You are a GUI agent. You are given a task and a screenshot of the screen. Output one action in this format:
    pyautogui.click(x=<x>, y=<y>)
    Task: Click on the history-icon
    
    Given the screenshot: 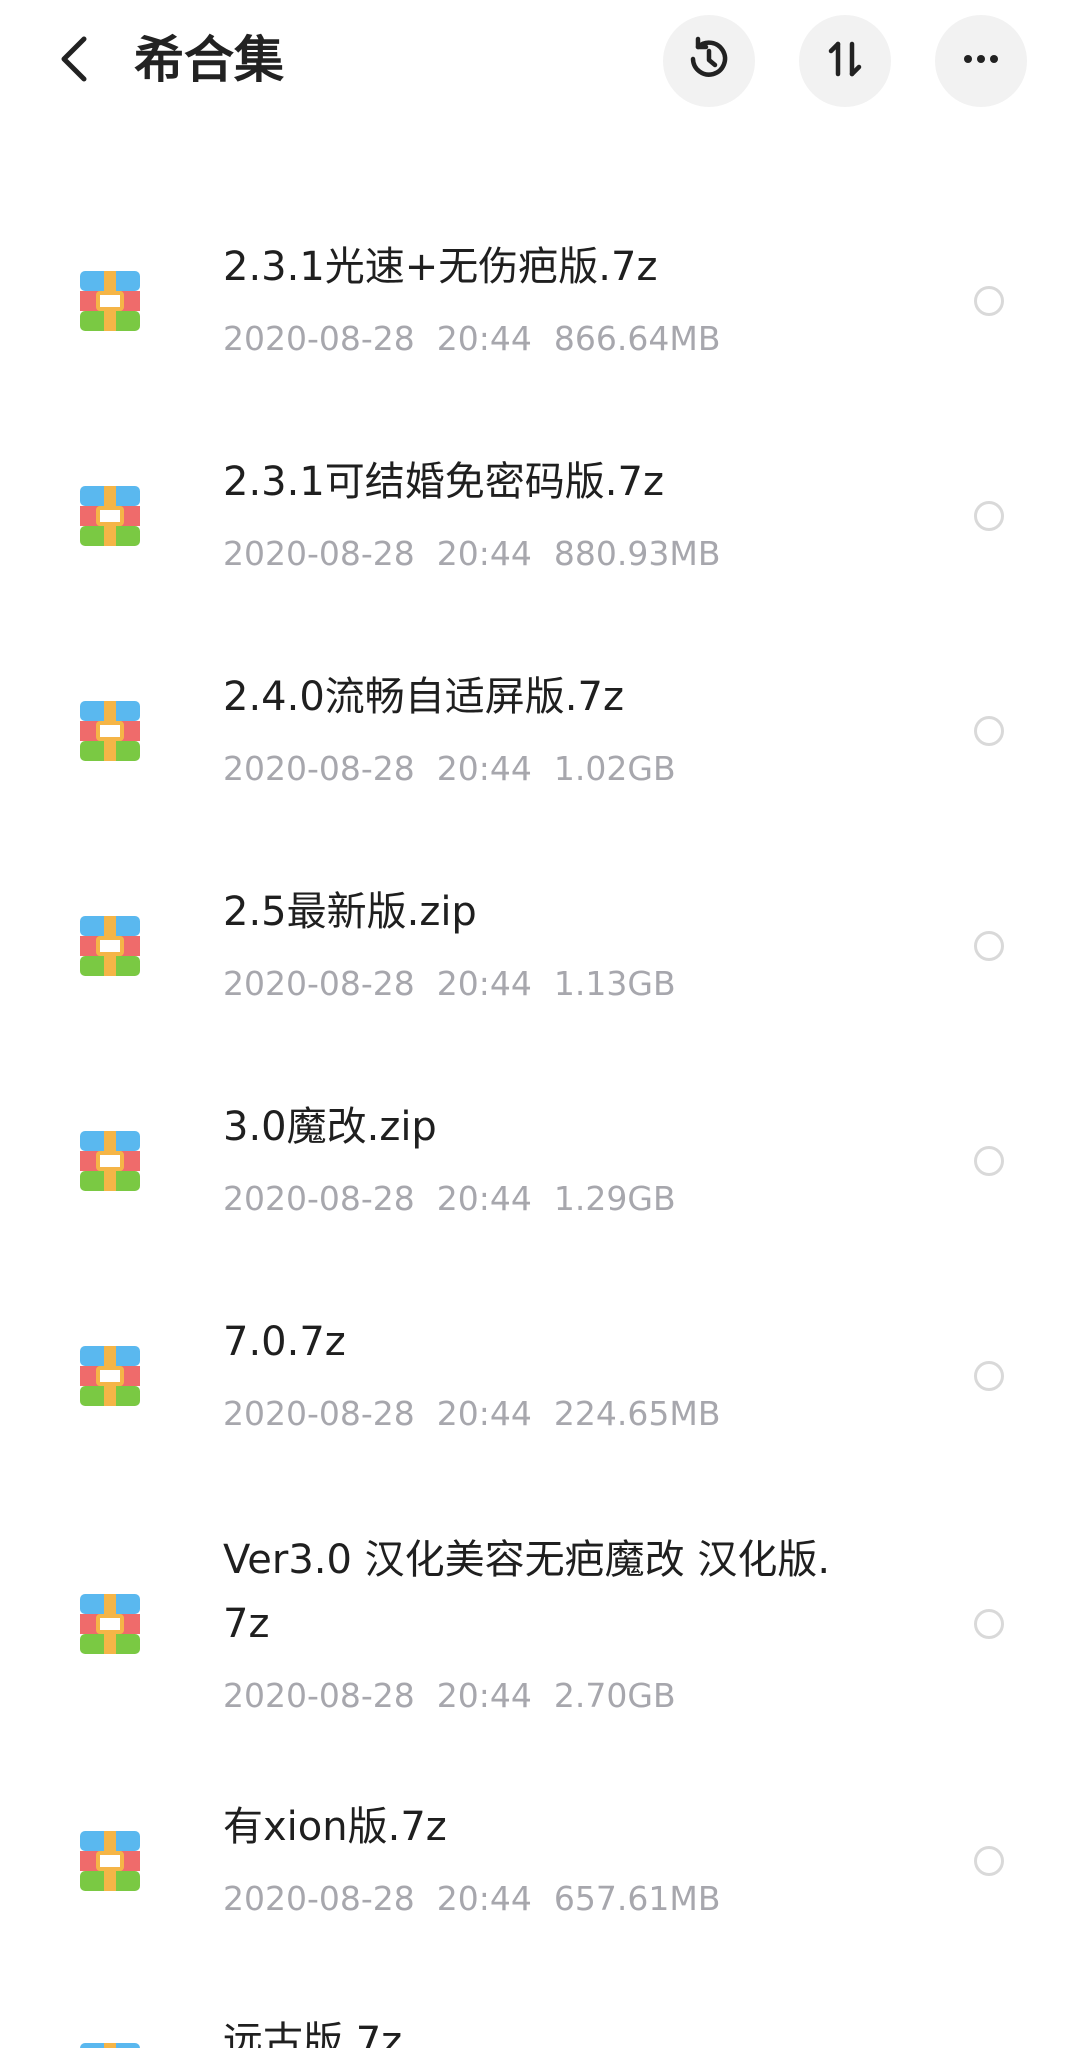 What is the action you would take?
    pyautogui.click(x=709, y=61)
    